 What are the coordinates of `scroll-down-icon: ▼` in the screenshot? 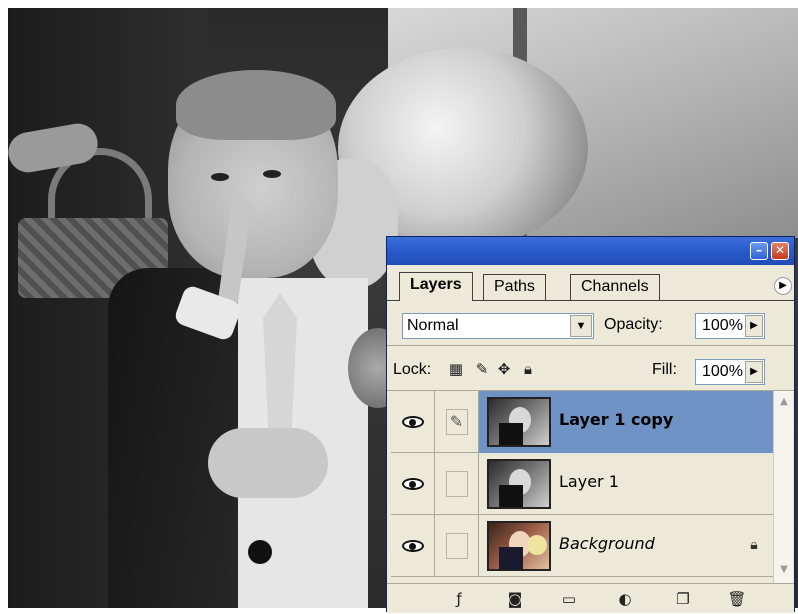 It's located at (784, 570).